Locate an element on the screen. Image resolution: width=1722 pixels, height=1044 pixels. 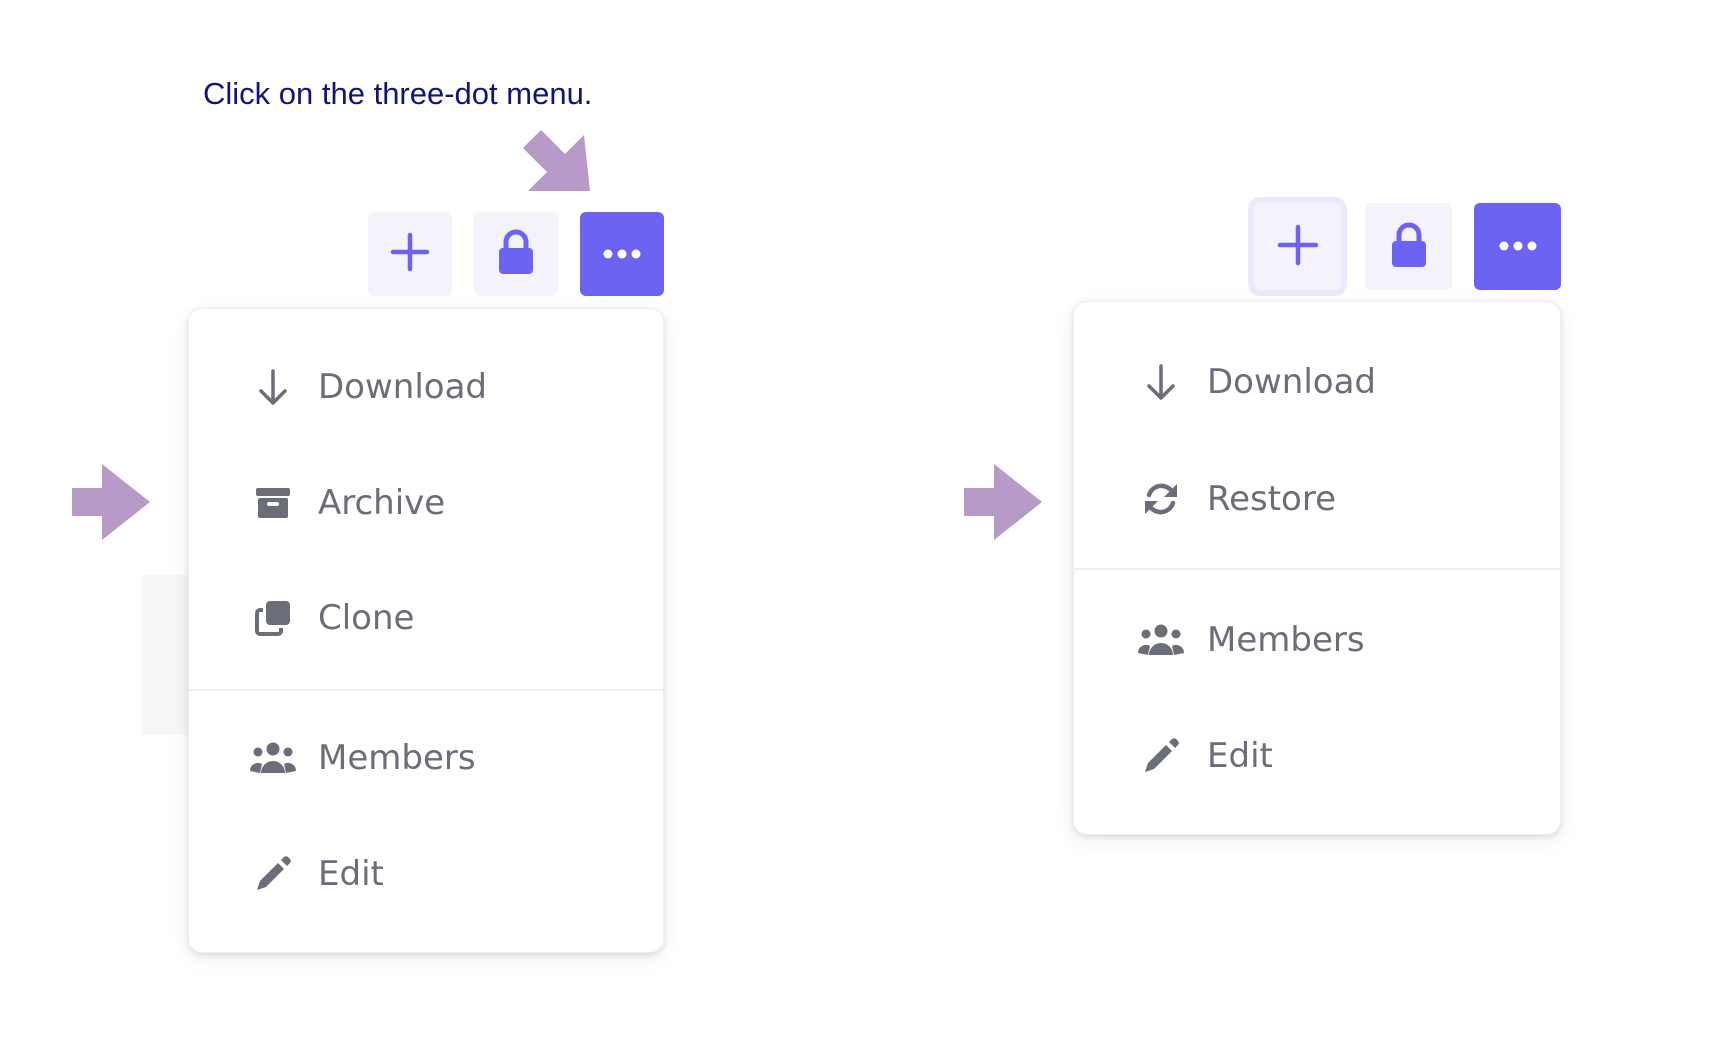
hint-arrow-diagonal is located at coordinates (555, 159).